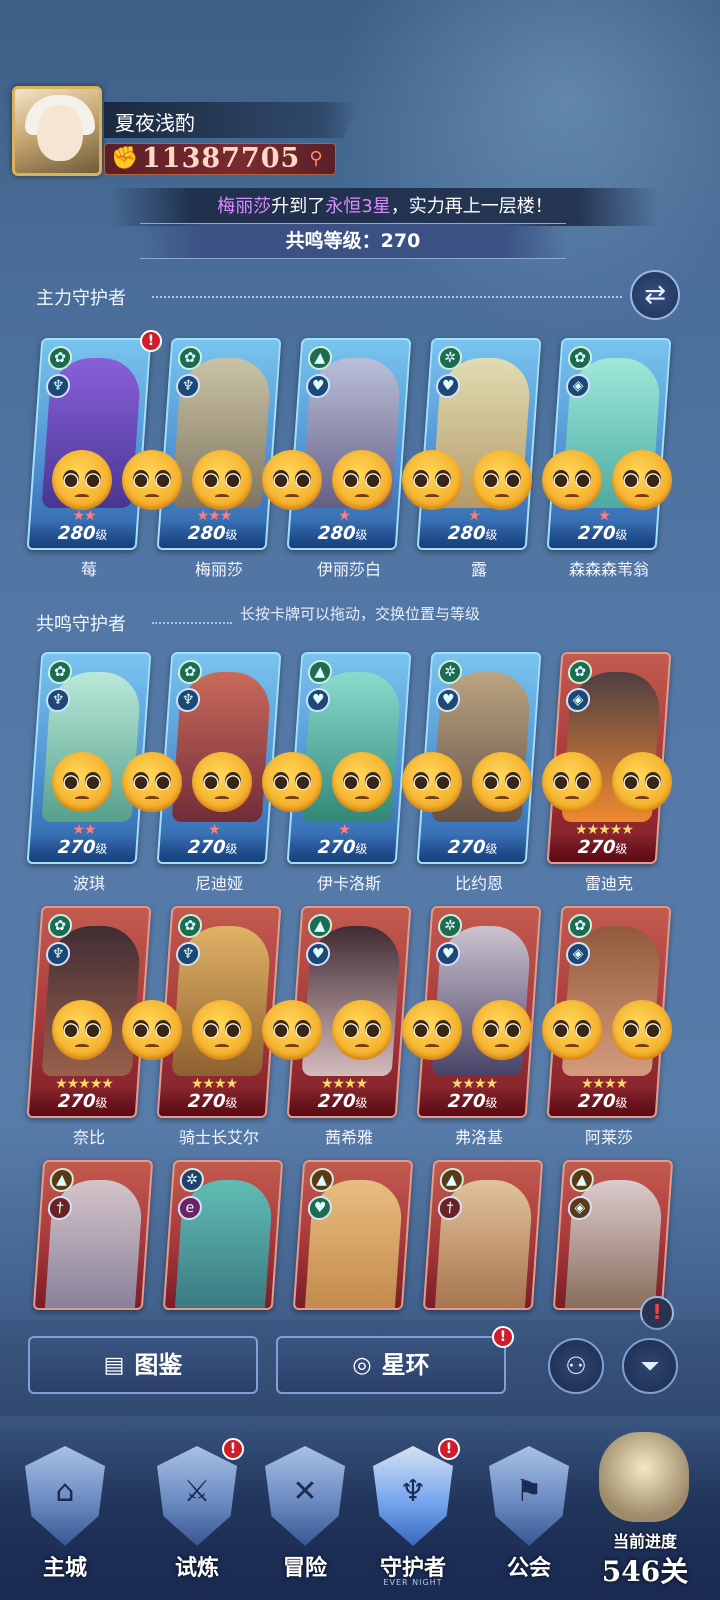  Describe the element at coordinates (348, 569) in the screenshot. I see `guardian-name: 伊丽莎白` at that location.